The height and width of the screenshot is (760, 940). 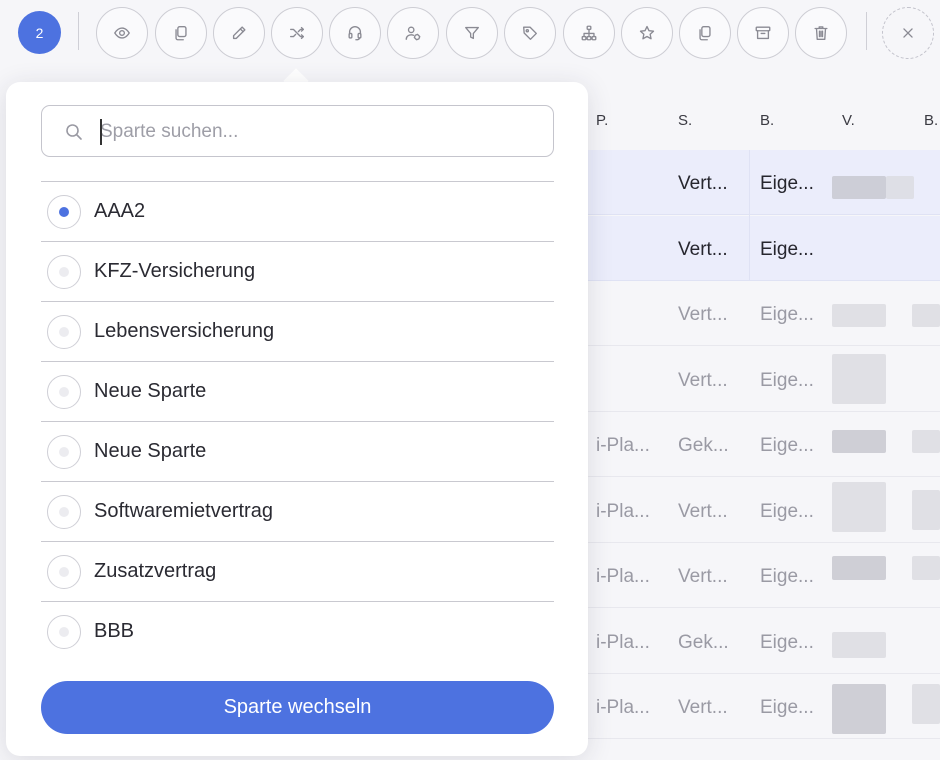 I want to click on sparte-option-label: Neue Sparte, so click(x=150, y=451).